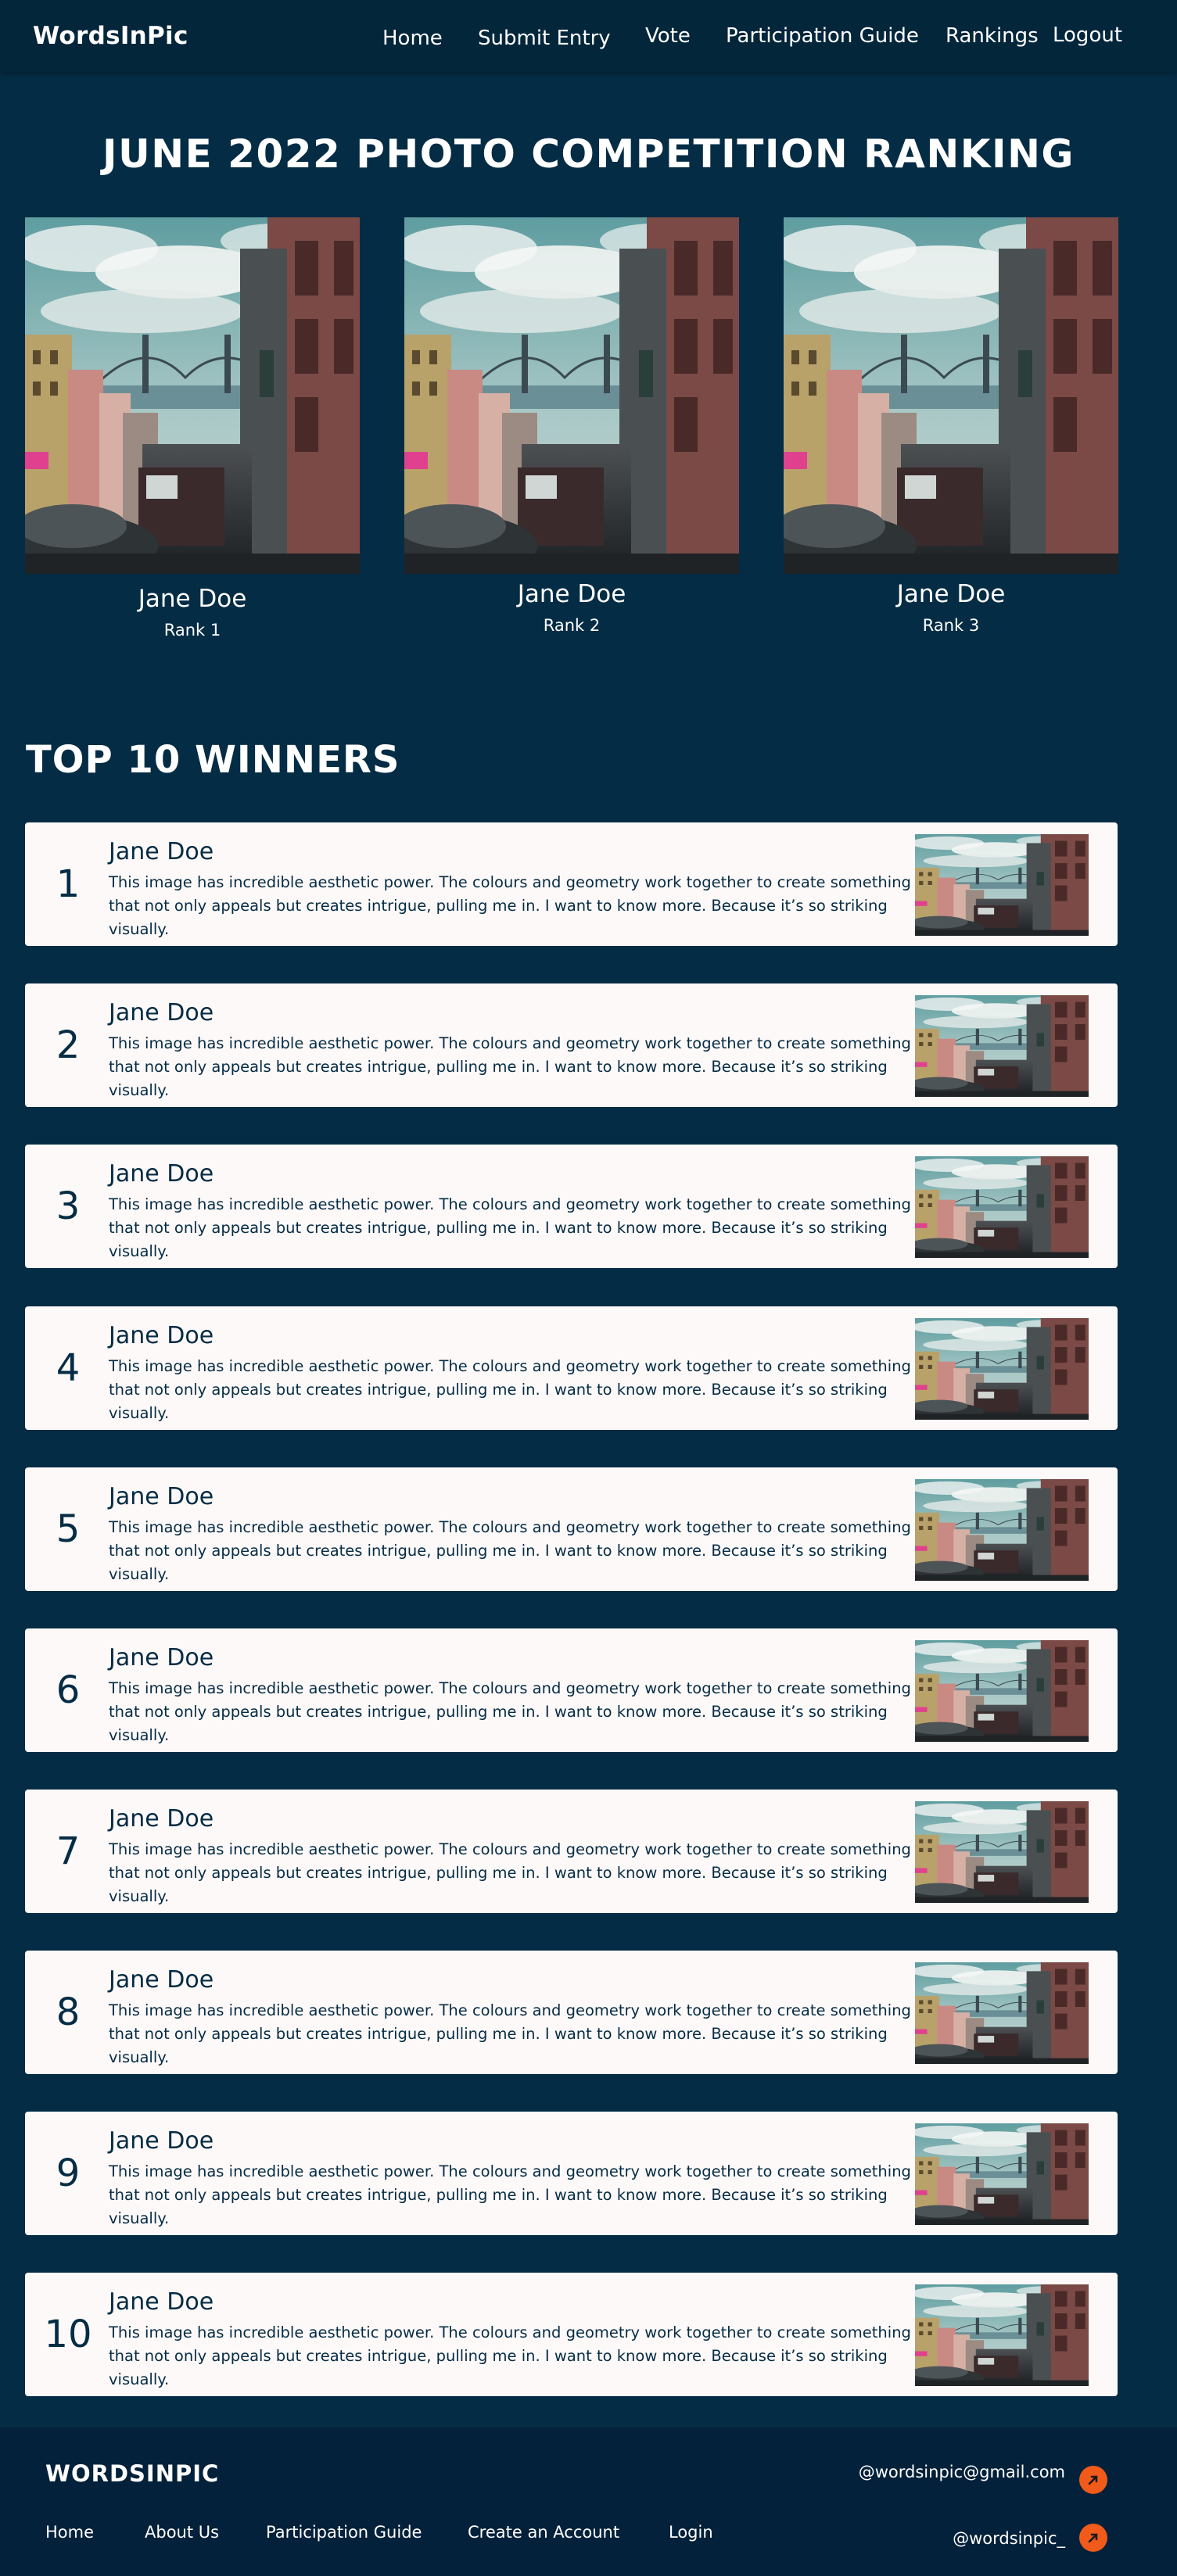 The image size is (1177, 2576). What do you see at coordinates (412, 38) in the screenshot?
I see `nav-home: Home` at bounding box center [412, 38].